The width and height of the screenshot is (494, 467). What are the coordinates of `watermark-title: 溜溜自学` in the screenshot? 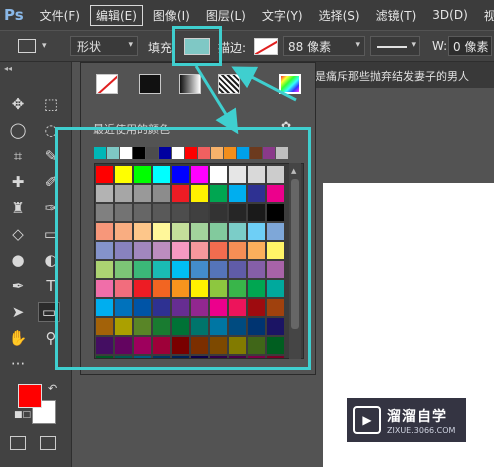 It's located at (417, 416).